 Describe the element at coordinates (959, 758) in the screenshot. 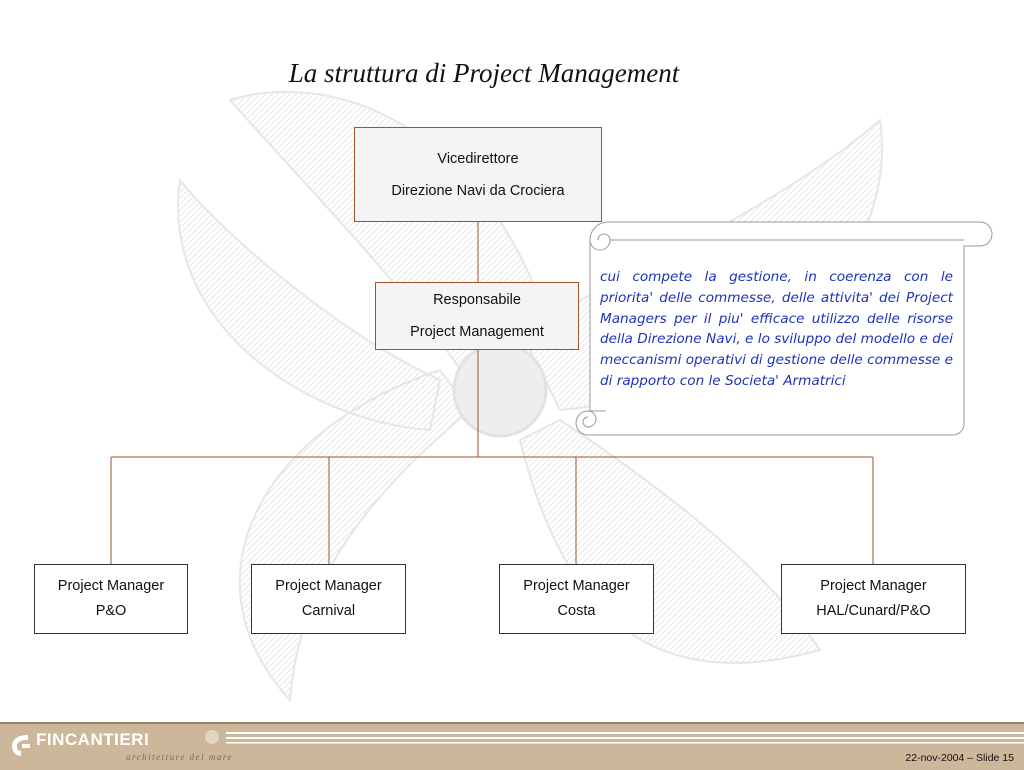

I see `slide-info: 22-nov-2004 – Slide 15` at that location.